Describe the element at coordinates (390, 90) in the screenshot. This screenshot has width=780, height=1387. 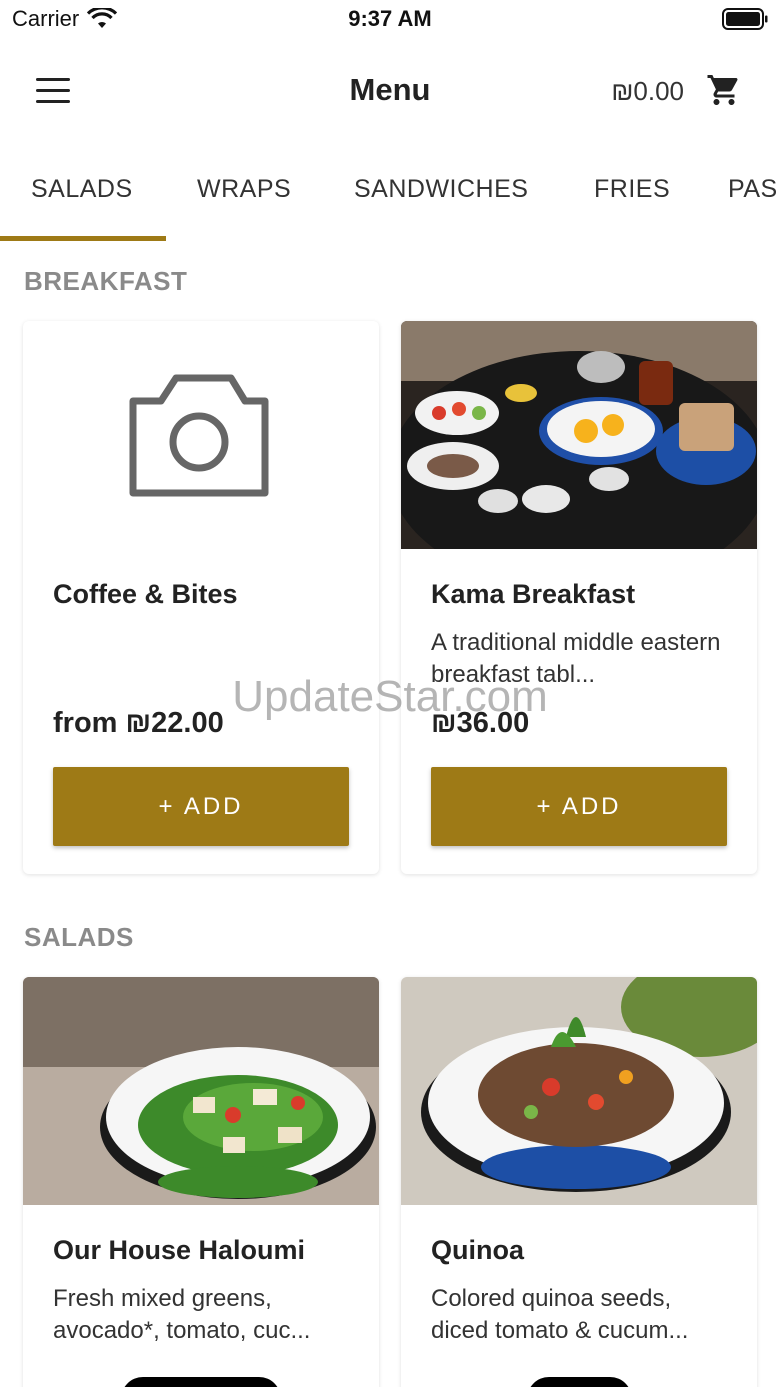
I see `app-header: Menu ₪0.00` at that location.